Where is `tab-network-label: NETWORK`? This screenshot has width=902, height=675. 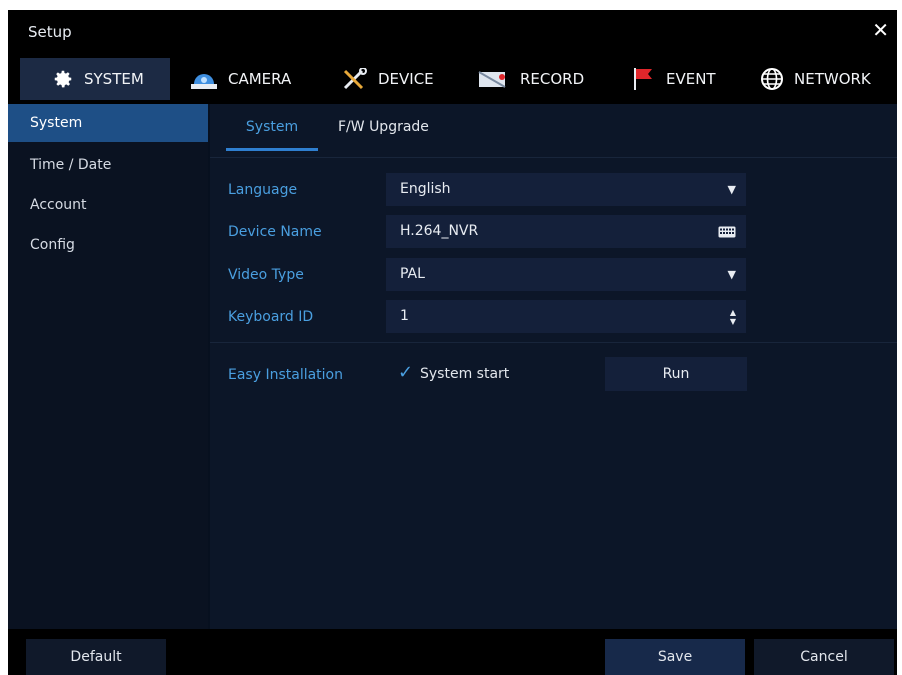
tab-network-label: NETWORK is located at coordinates (832, 79).